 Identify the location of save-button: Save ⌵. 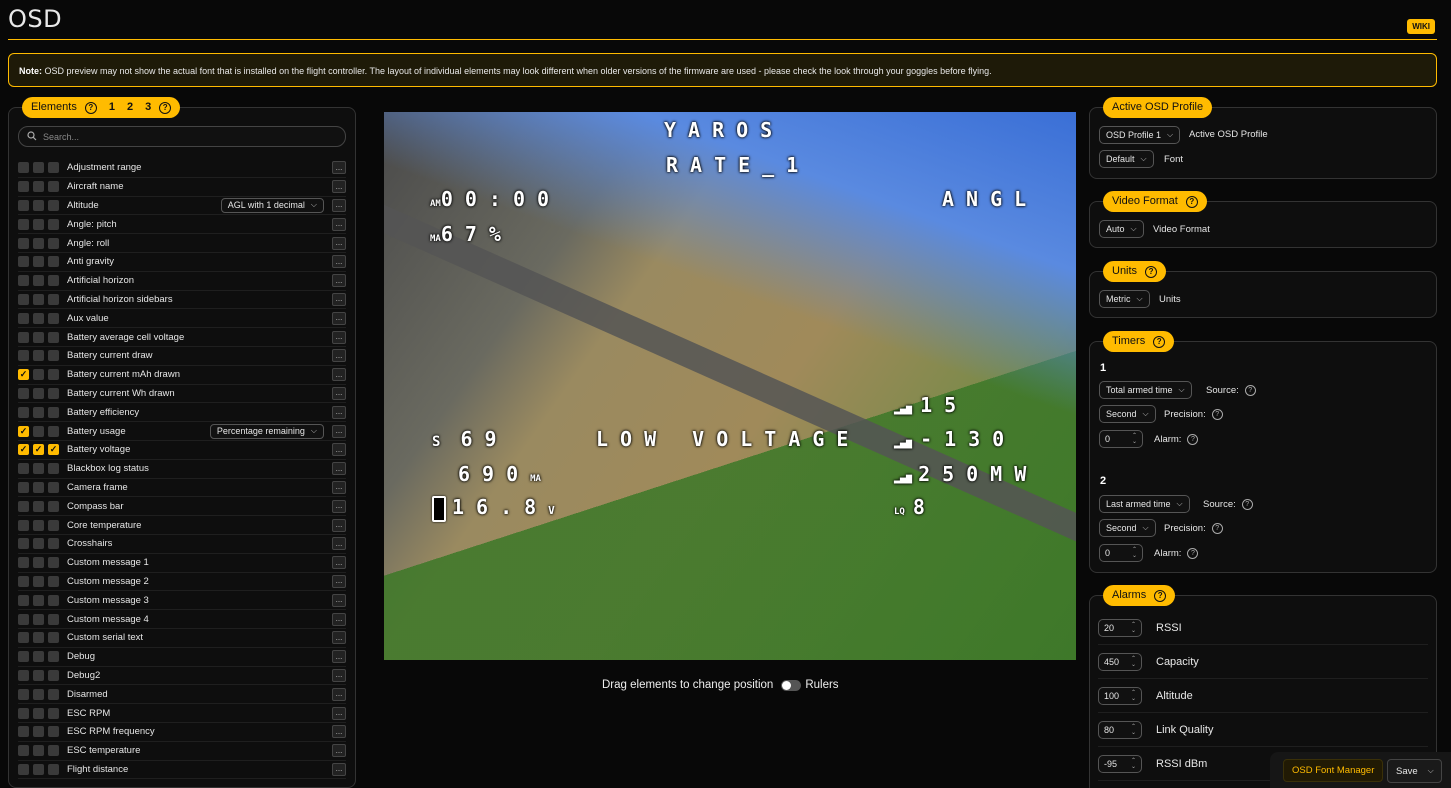
(1414, 771).